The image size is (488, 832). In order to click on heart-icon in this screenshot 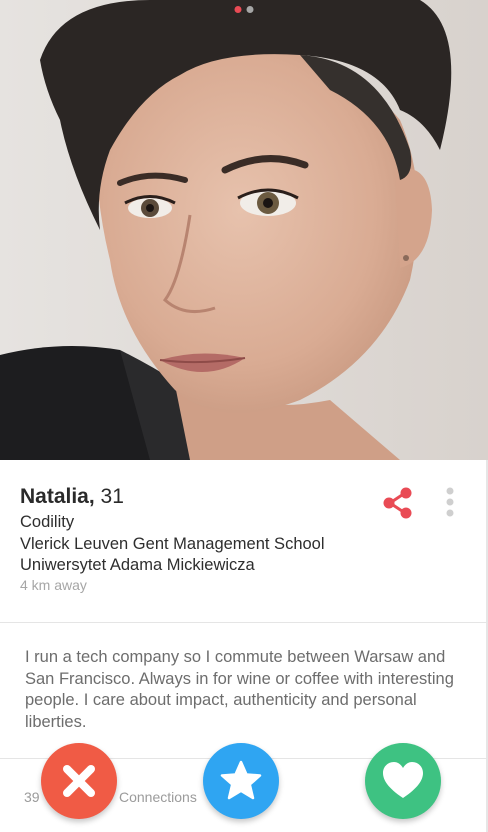, I will do `click(403, 780)`.